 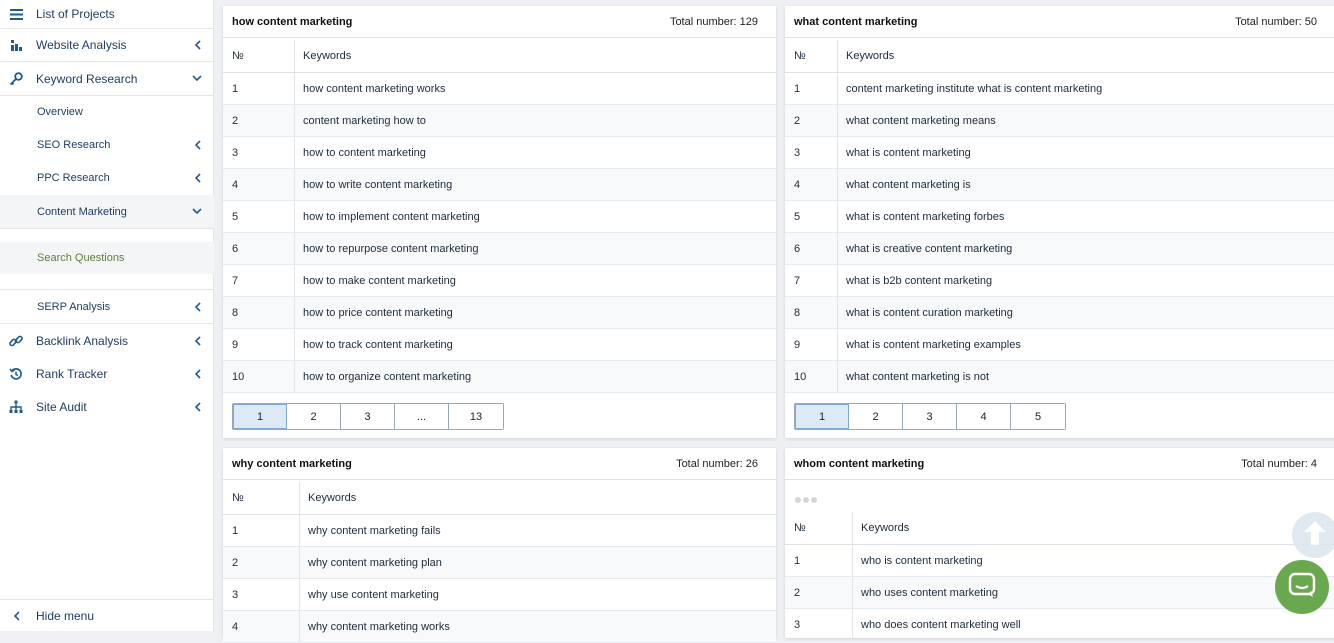 I want to click on panel-title: what content marketing, so click(x=856, y=22).